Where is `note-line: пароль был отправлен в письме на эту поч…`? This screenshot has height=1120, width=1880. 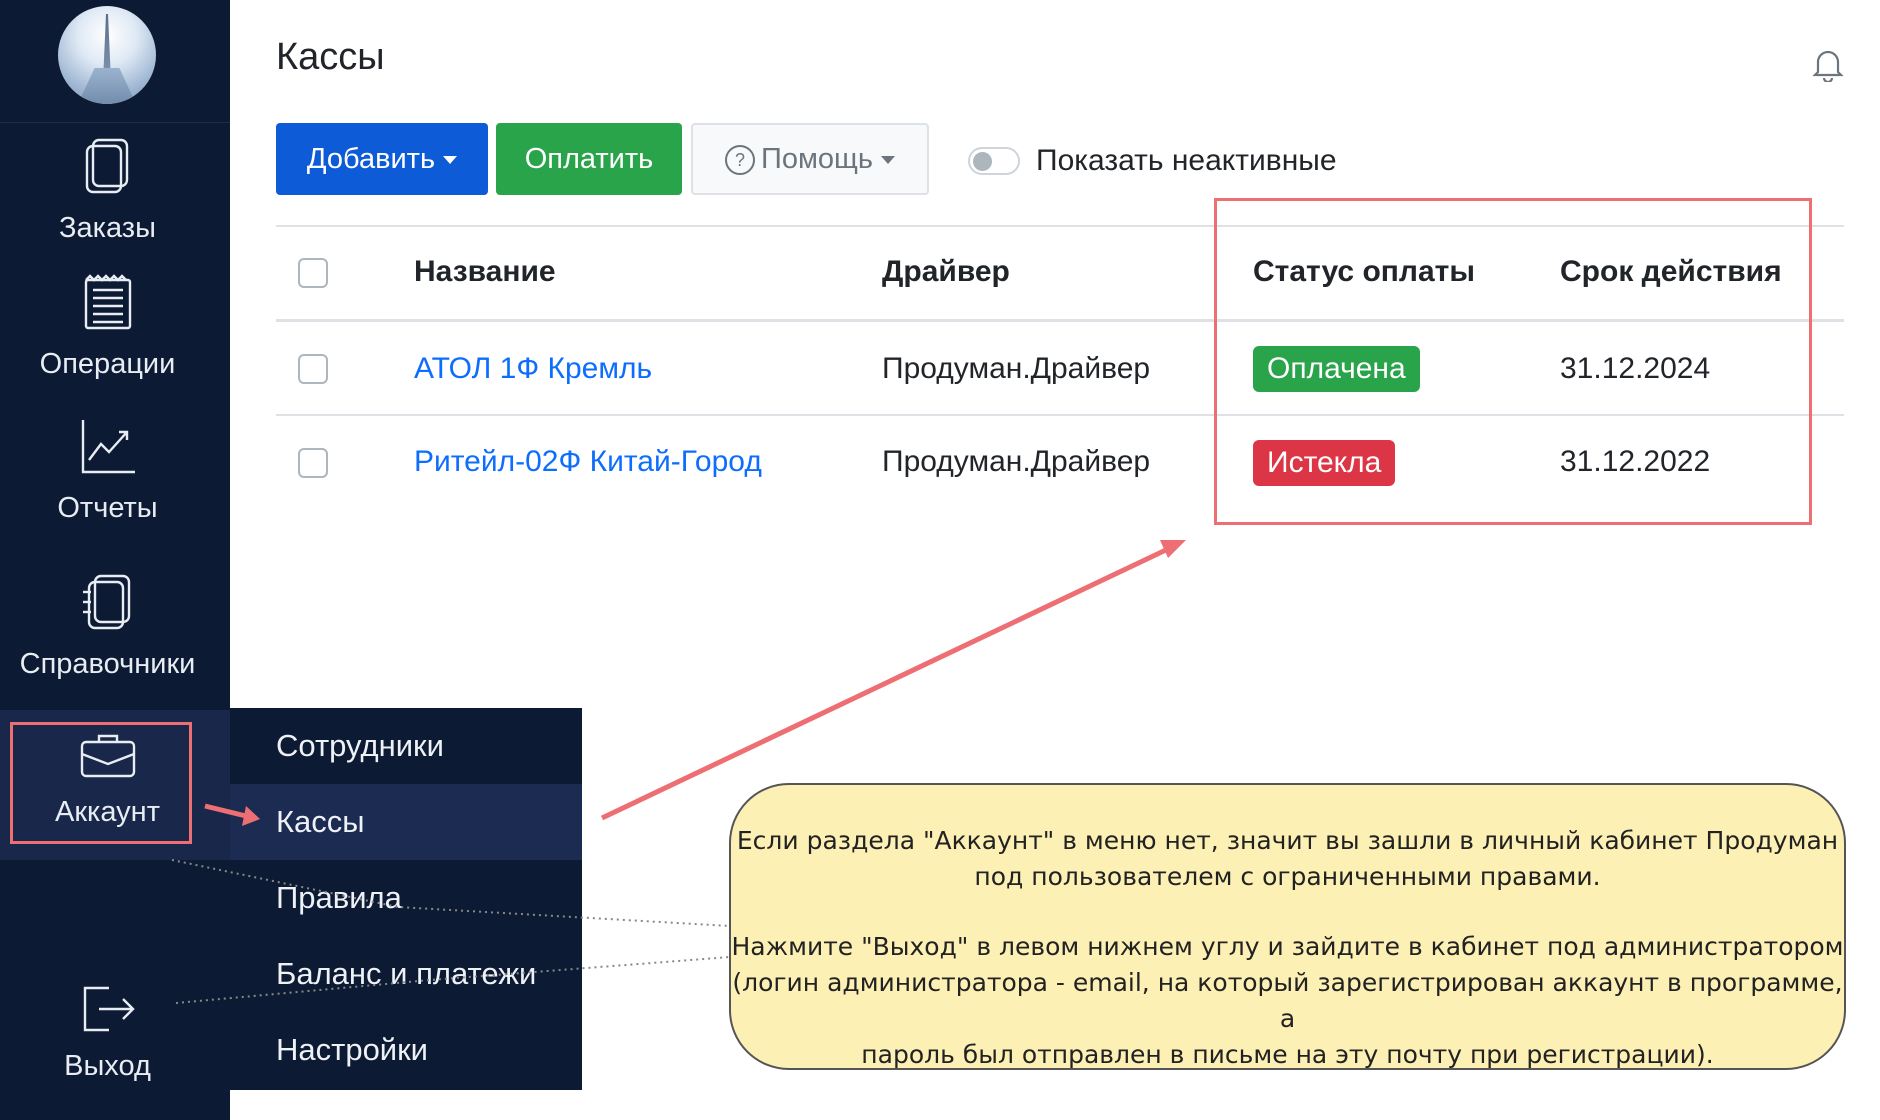 note-line: пароль был отправлен в письме на эту поч… is located at coordinates (1287, 1054).